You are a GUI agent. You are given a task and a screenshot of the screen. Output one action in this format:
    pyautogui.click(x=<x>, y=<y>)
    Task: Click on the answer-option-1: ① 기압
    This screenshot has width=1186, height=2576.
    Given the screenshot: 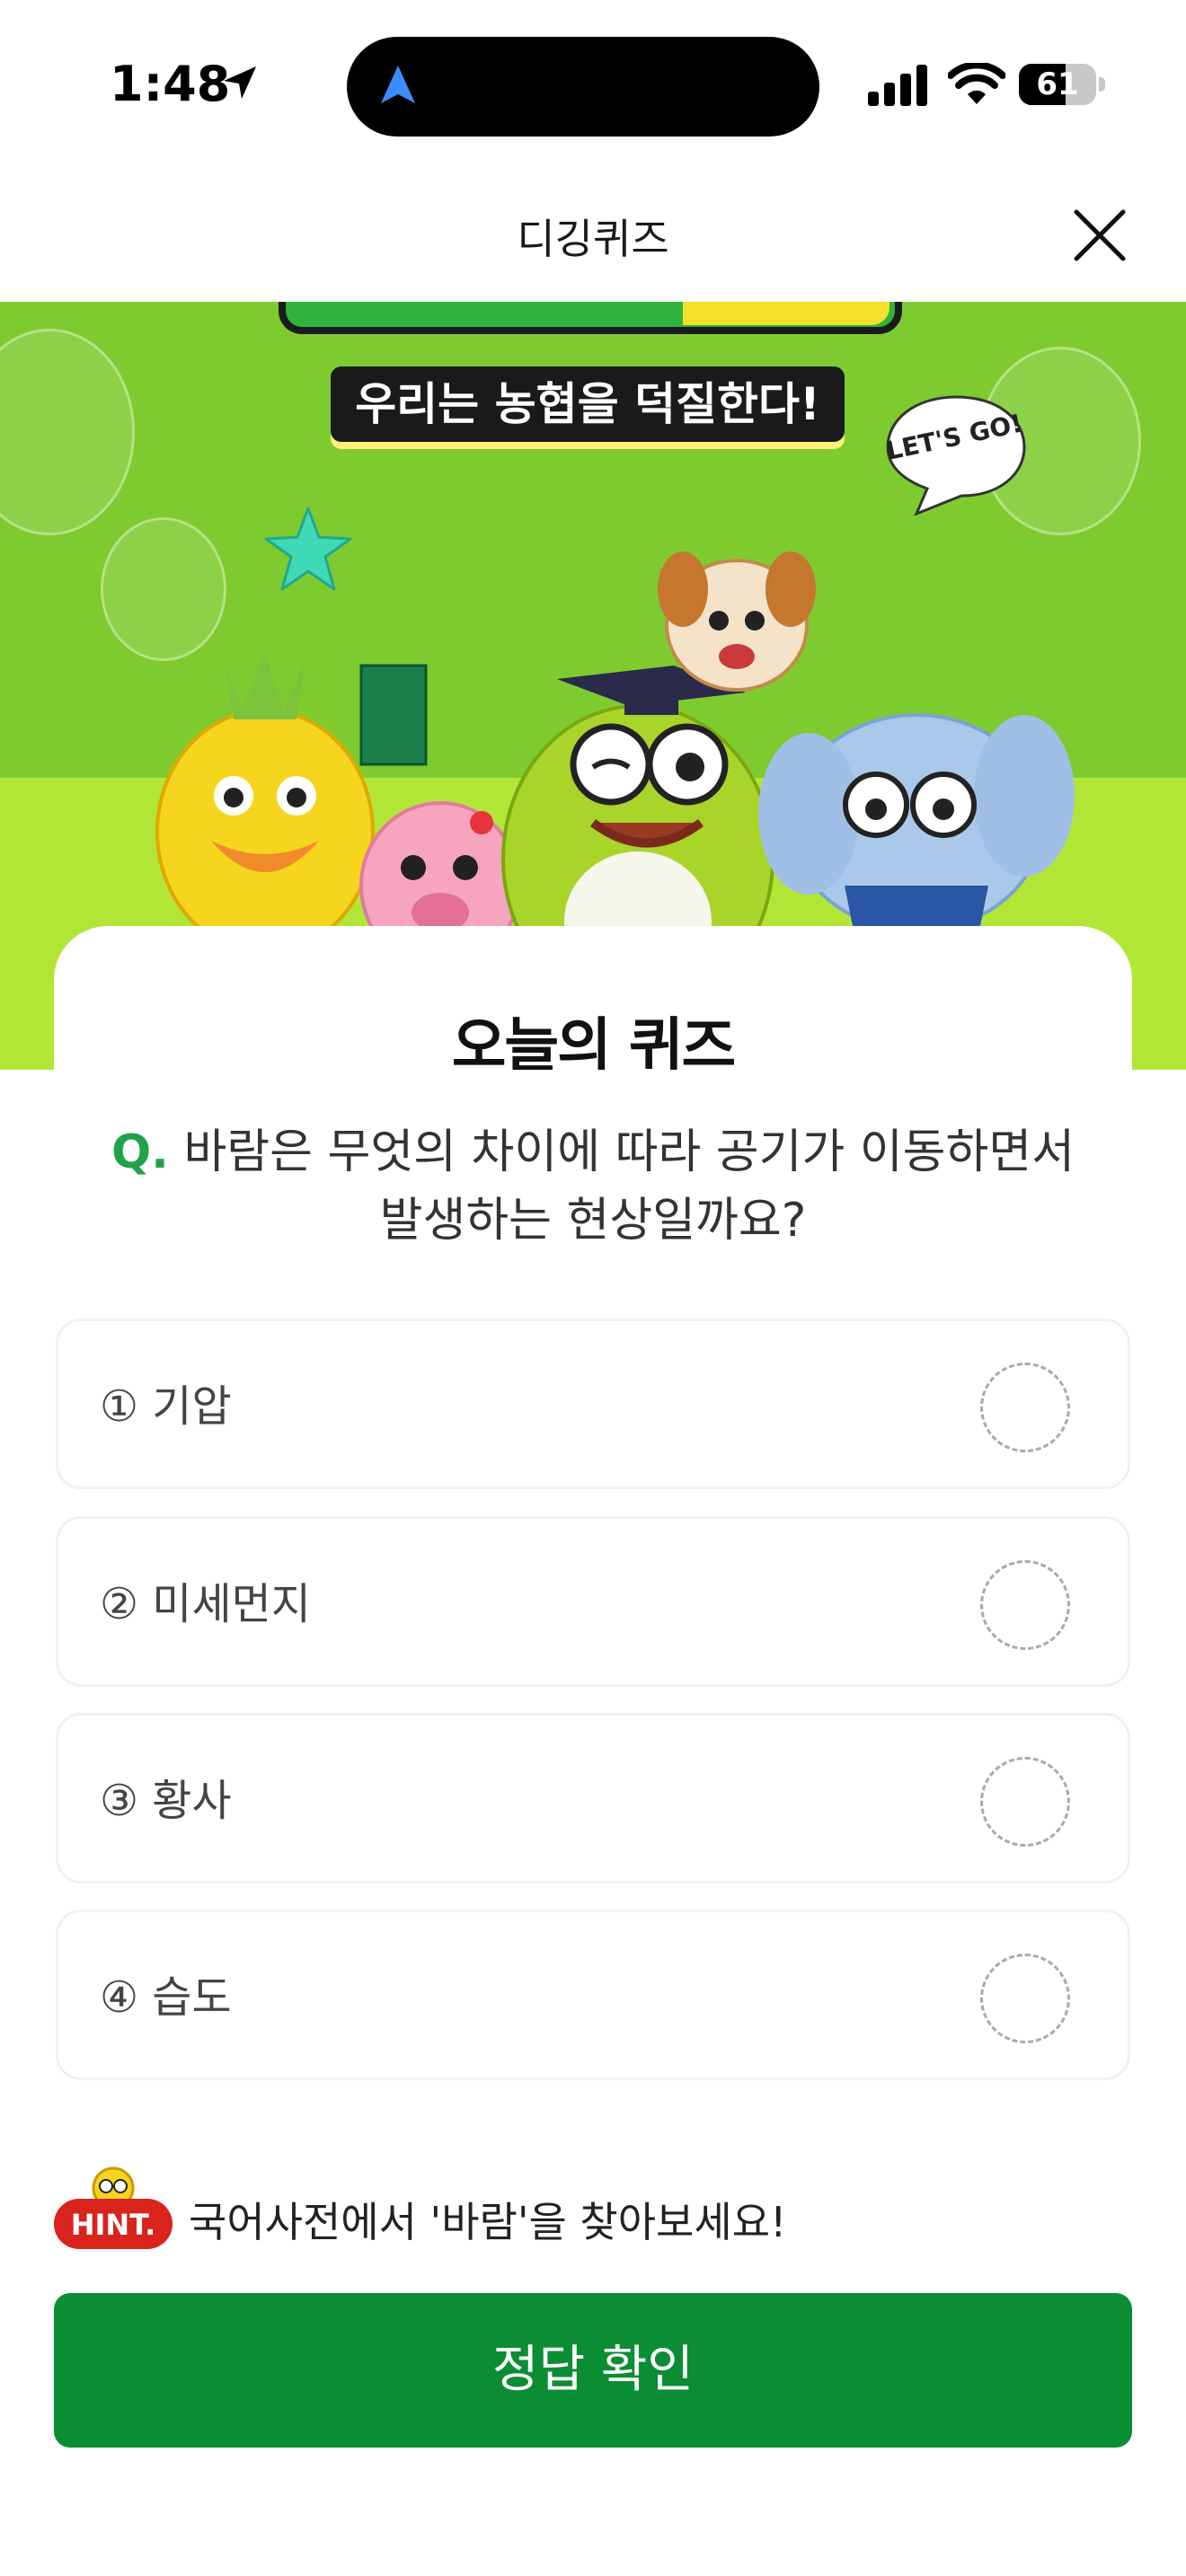 What is the action you would take?
    pyautogui.click(x=593, y=1404)
    